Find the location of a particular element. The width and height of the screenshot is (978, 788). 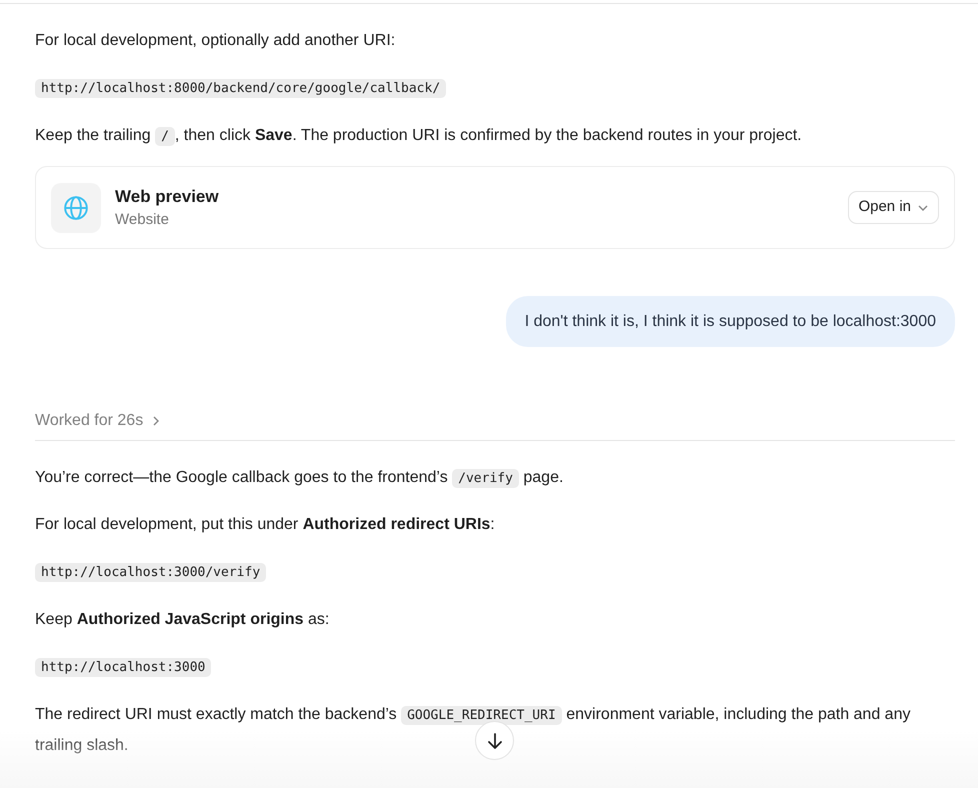

preview-title: Web preview is located at coordinates (167, 197).